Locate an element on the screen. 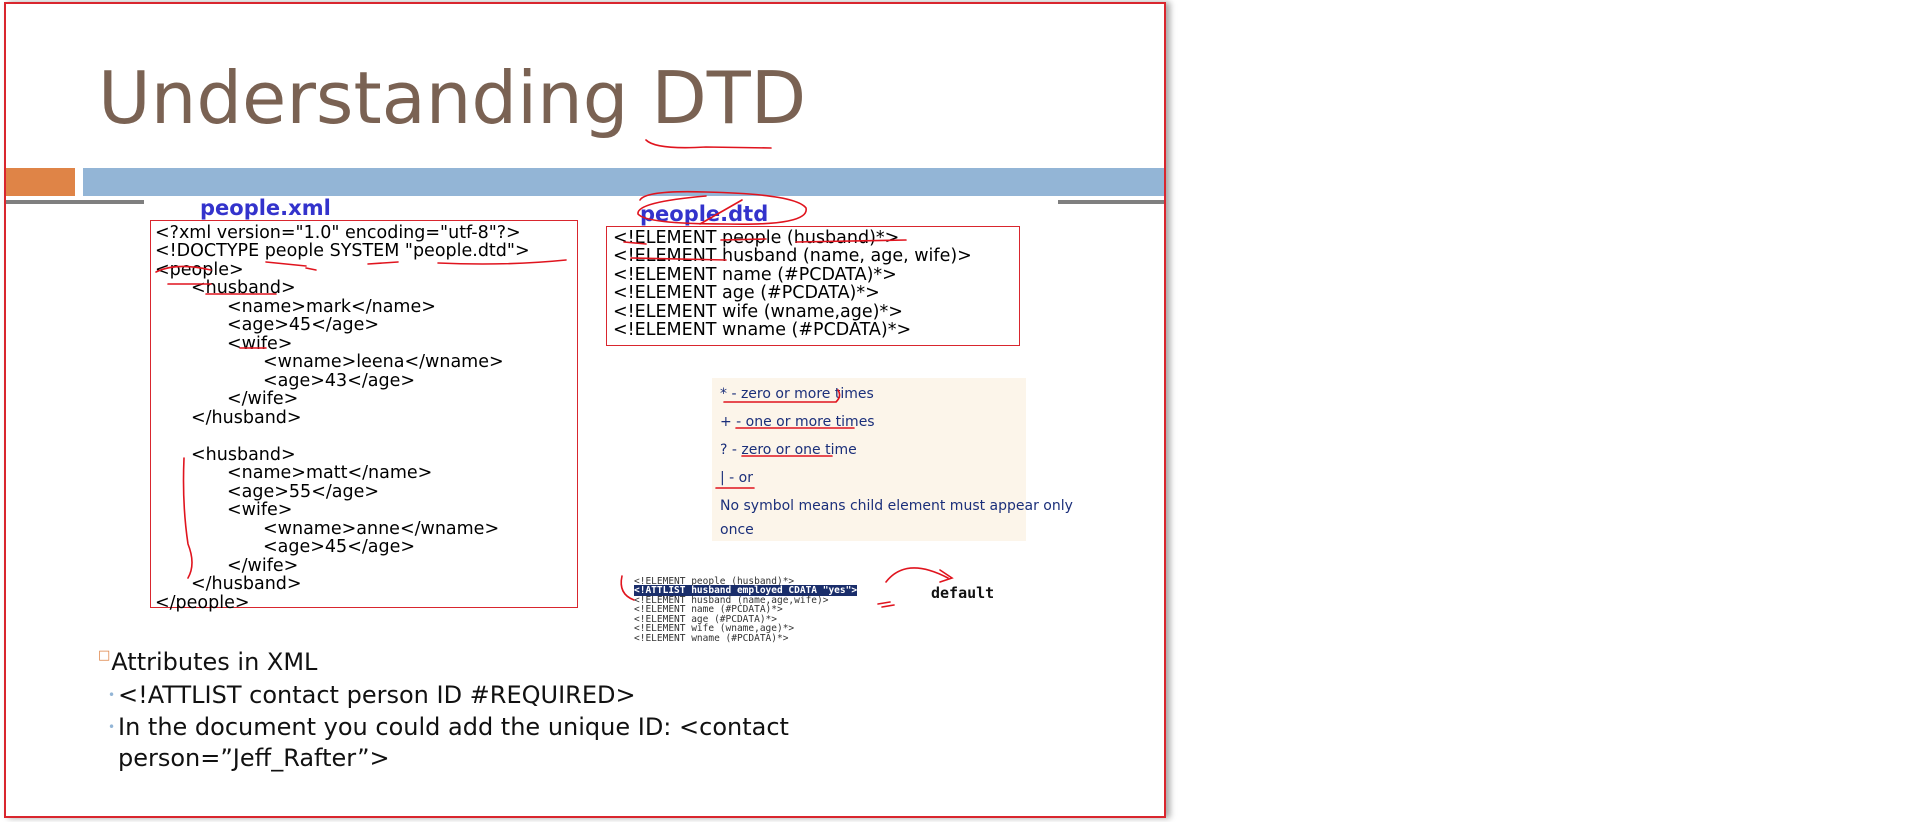  legend-line: * - zero or more times is located at coordinates (797, 394).